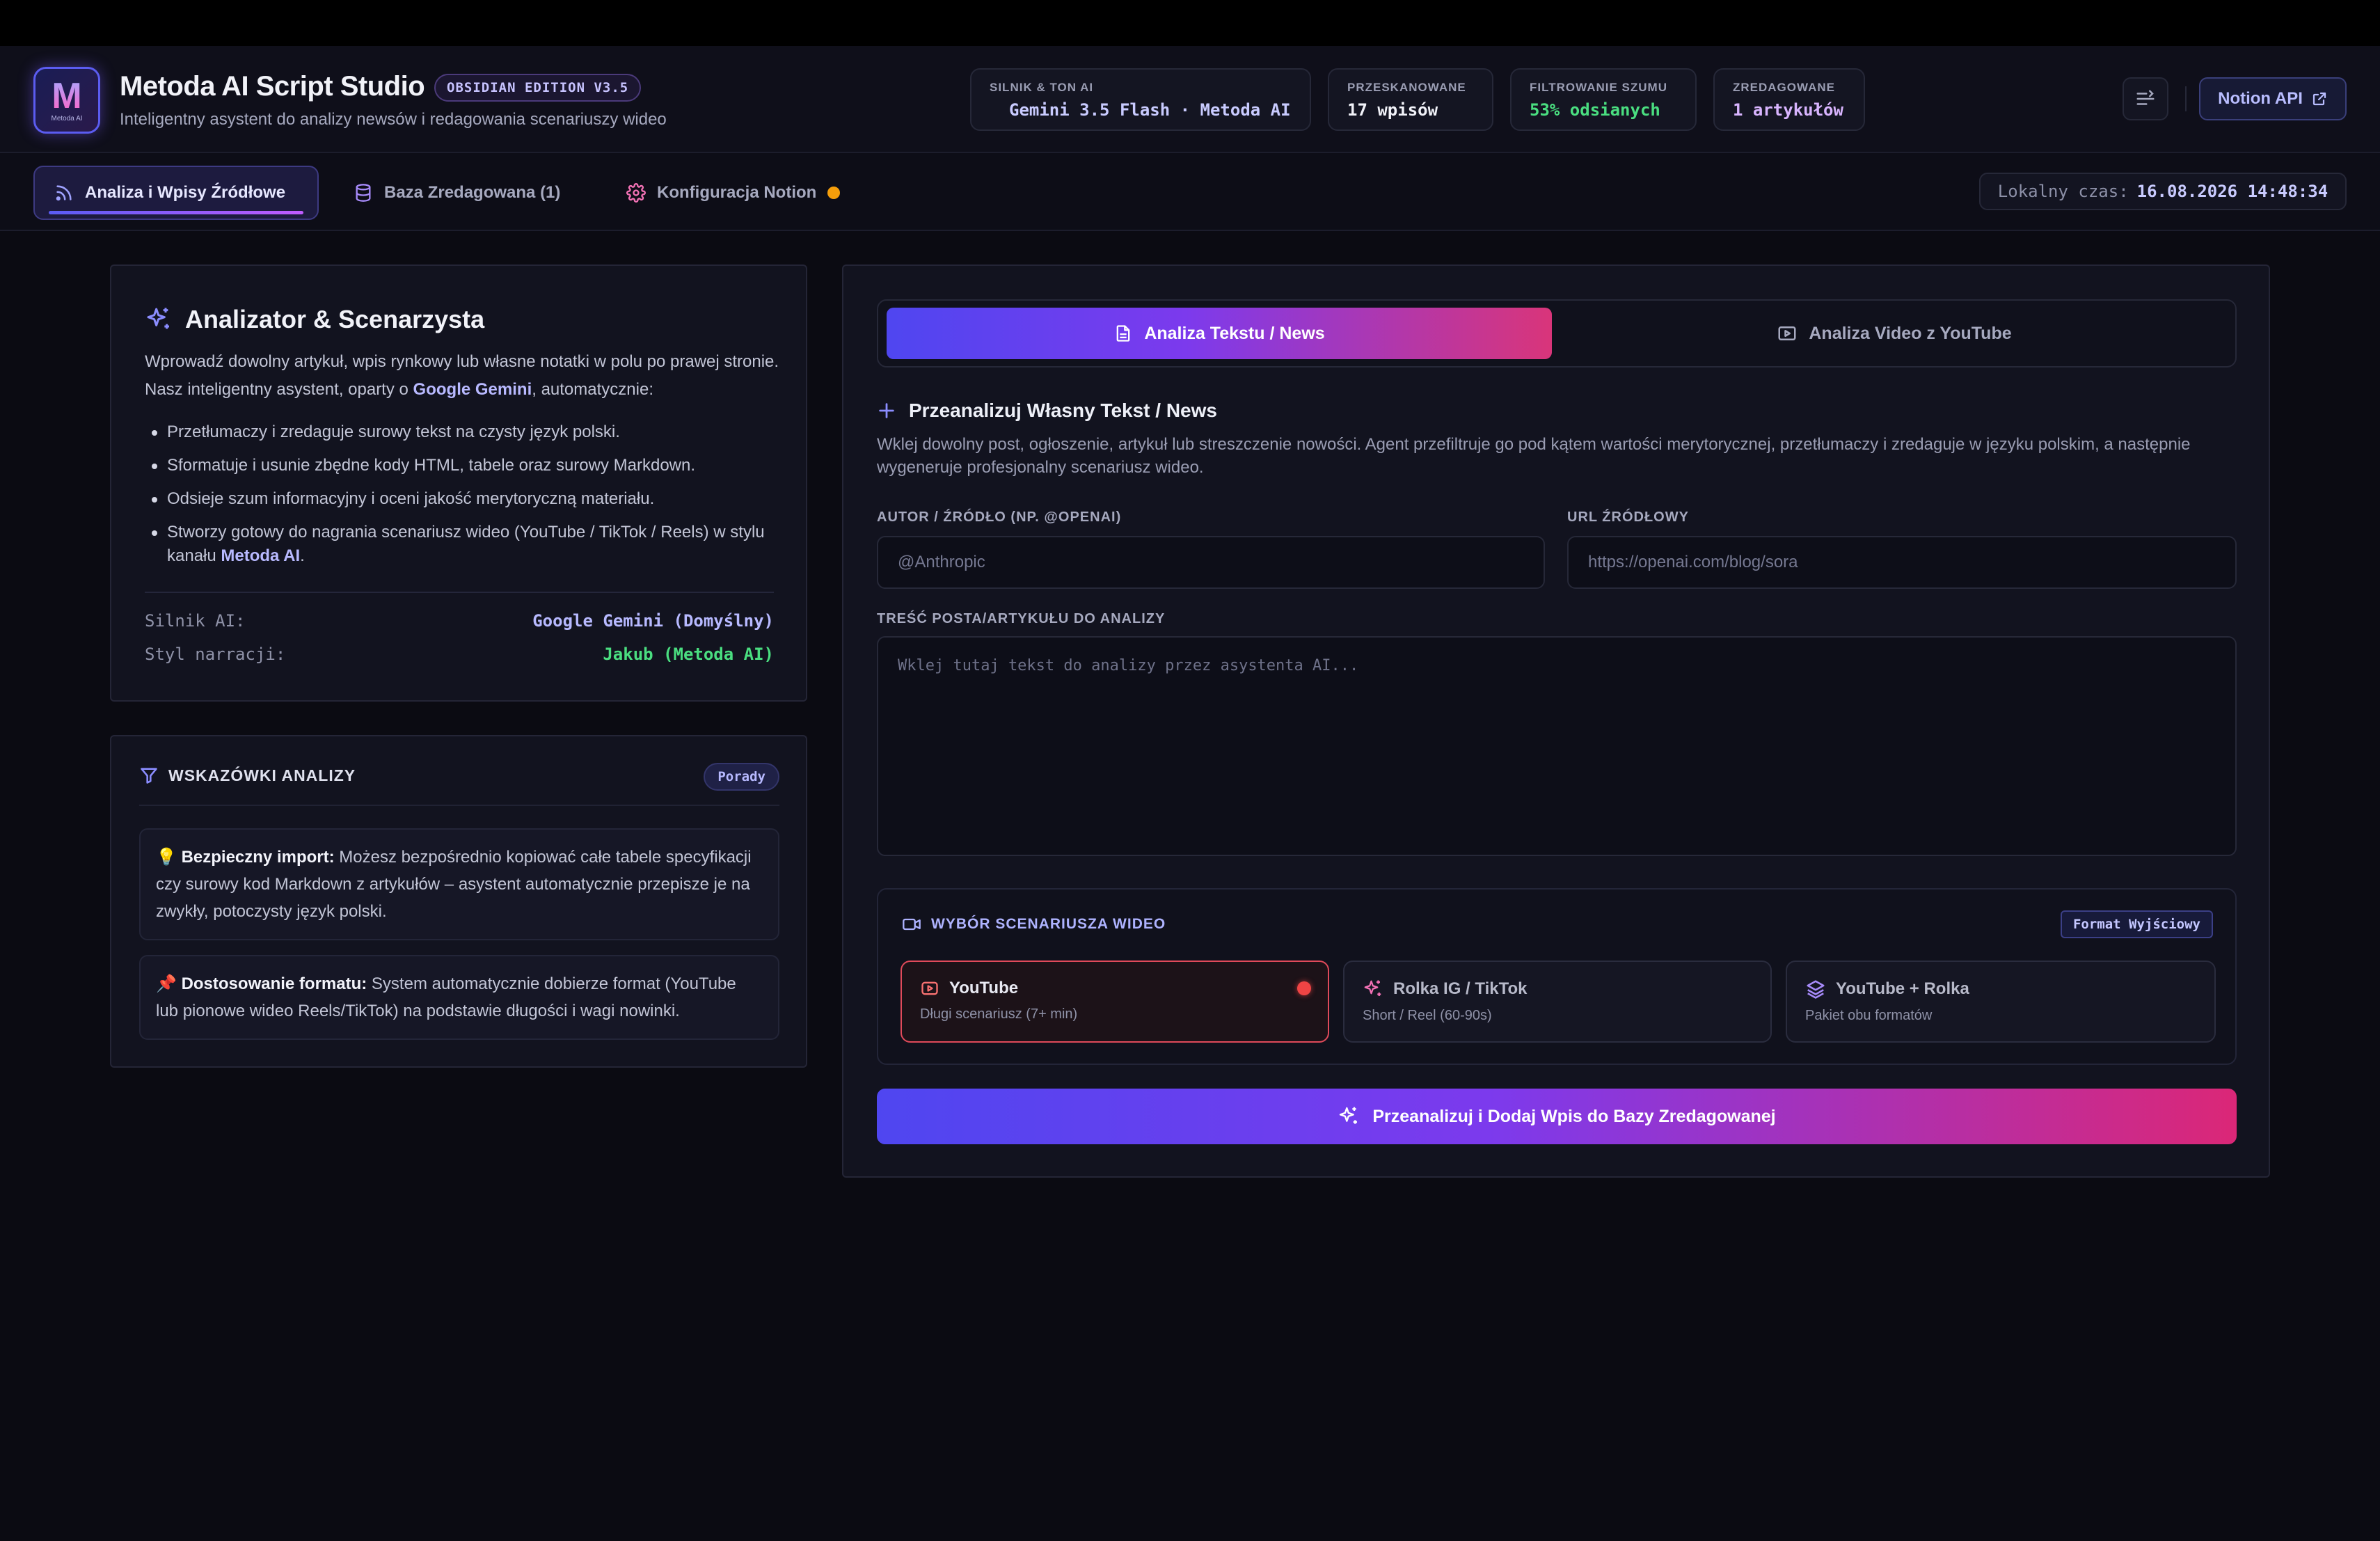  I want to click on format-option-youtube-plus-reel: YouTube + Rolka Pakiet obu formatów, so click(2001, 1002).